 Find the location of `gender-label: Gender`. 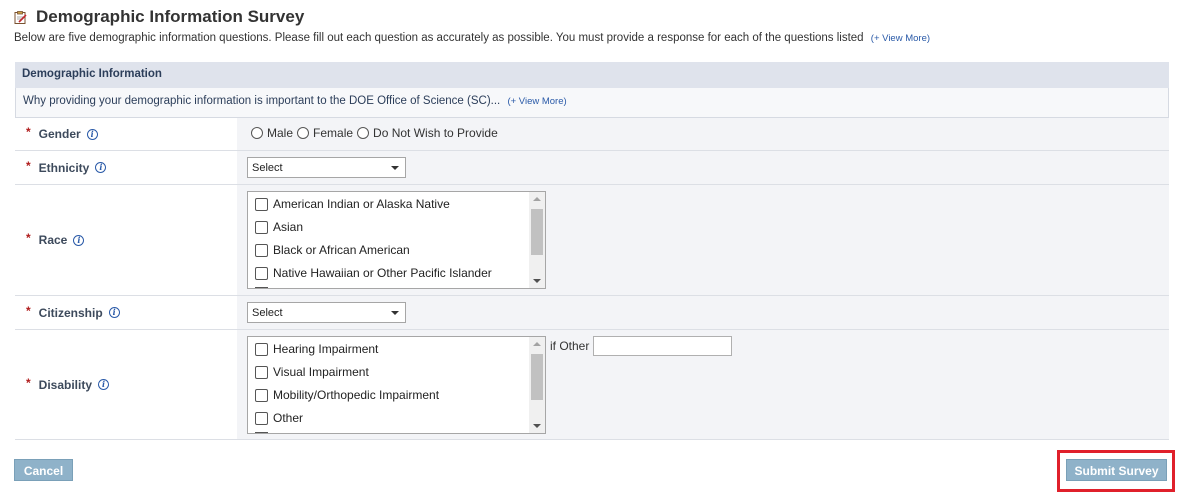

gender-label: Gender is located at coordinates (59, 134).